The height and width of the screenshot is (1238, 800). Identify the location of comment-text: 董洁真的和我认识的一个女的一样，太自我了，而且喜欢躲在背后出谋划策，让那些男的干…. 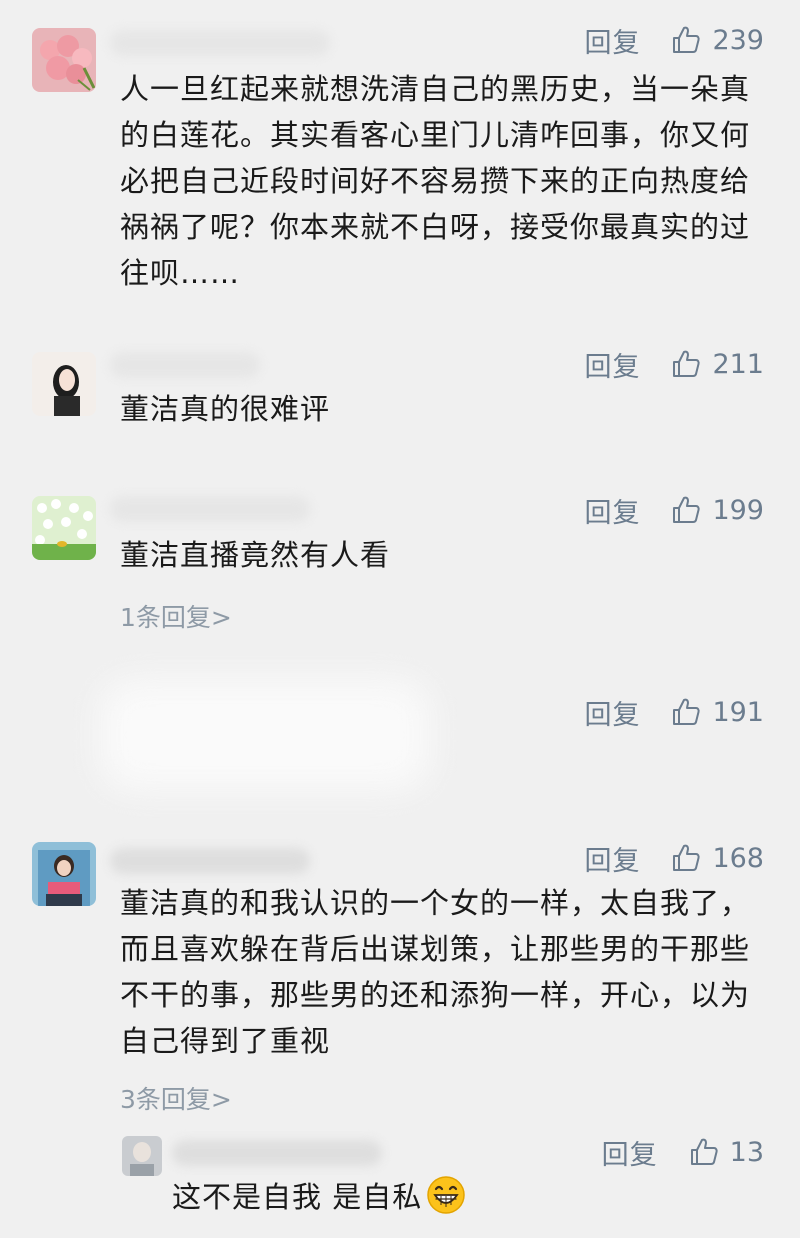
(435, 972).